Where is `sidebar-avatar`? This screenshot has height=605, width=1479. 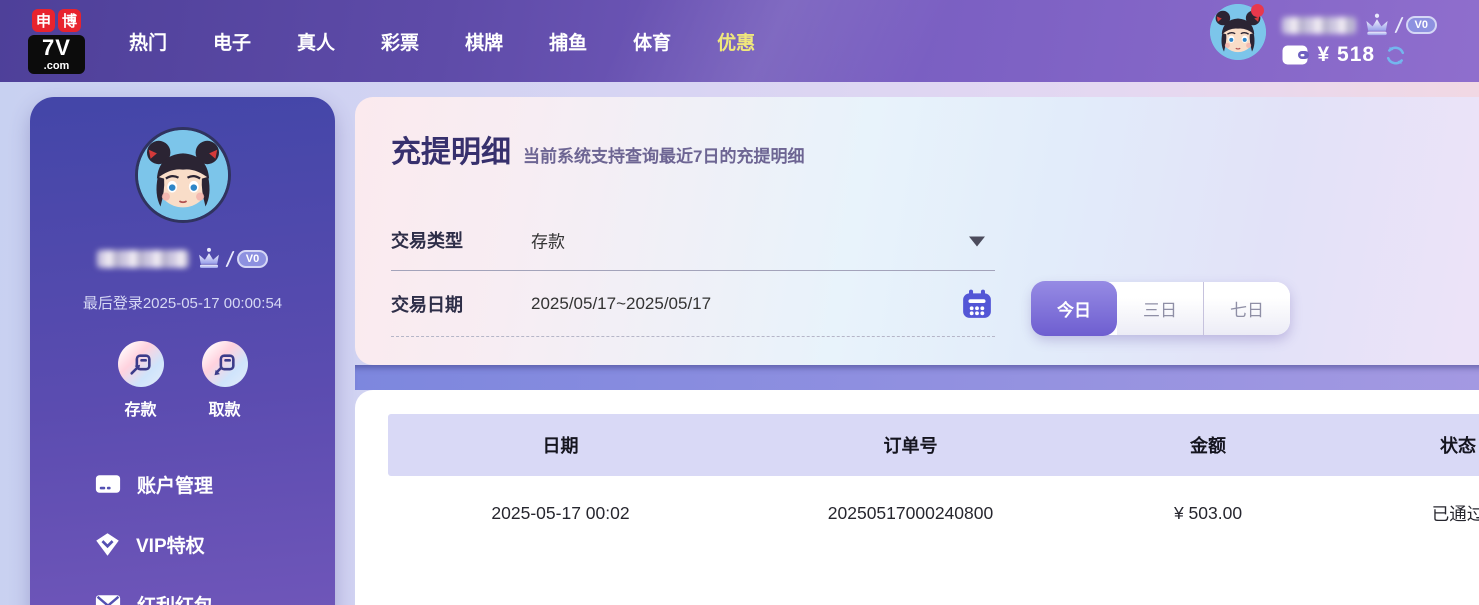 sidebar-avatar is located at coordinates (182, 175).